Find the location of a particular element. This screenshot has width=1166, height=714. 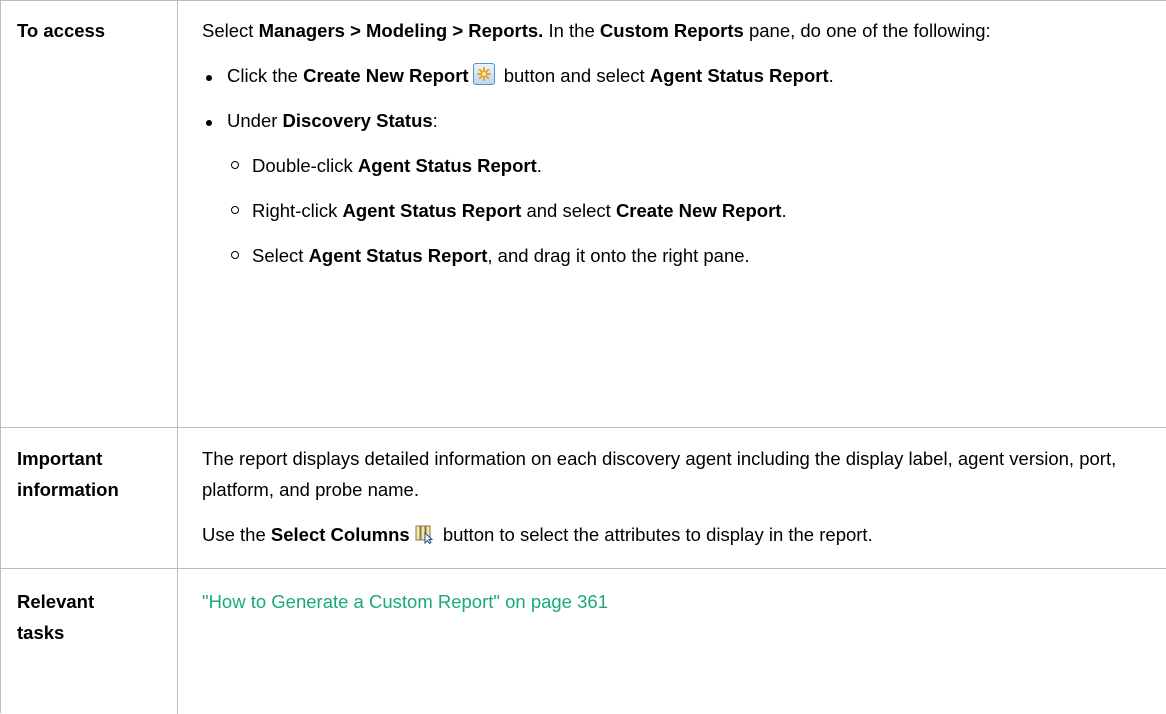

pane-name: Custom Reports is located at coordinates (671, 30).